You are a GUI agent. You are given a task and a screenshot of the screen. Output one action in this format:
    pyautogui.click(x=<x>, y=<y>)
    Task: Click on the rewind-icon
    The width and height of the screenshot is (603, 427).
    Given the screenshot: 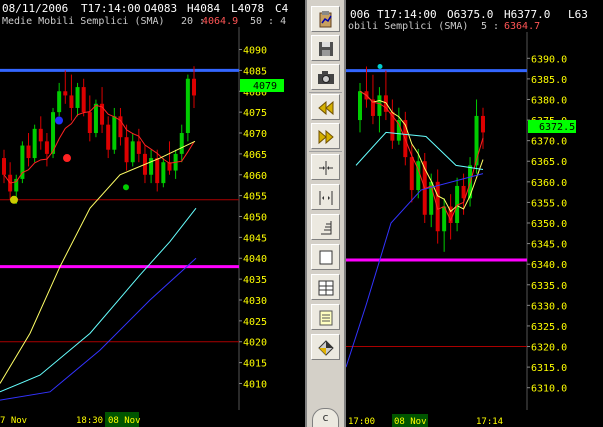 What is the action you would take?
    pyautogui.click(x=326, y=108)
    